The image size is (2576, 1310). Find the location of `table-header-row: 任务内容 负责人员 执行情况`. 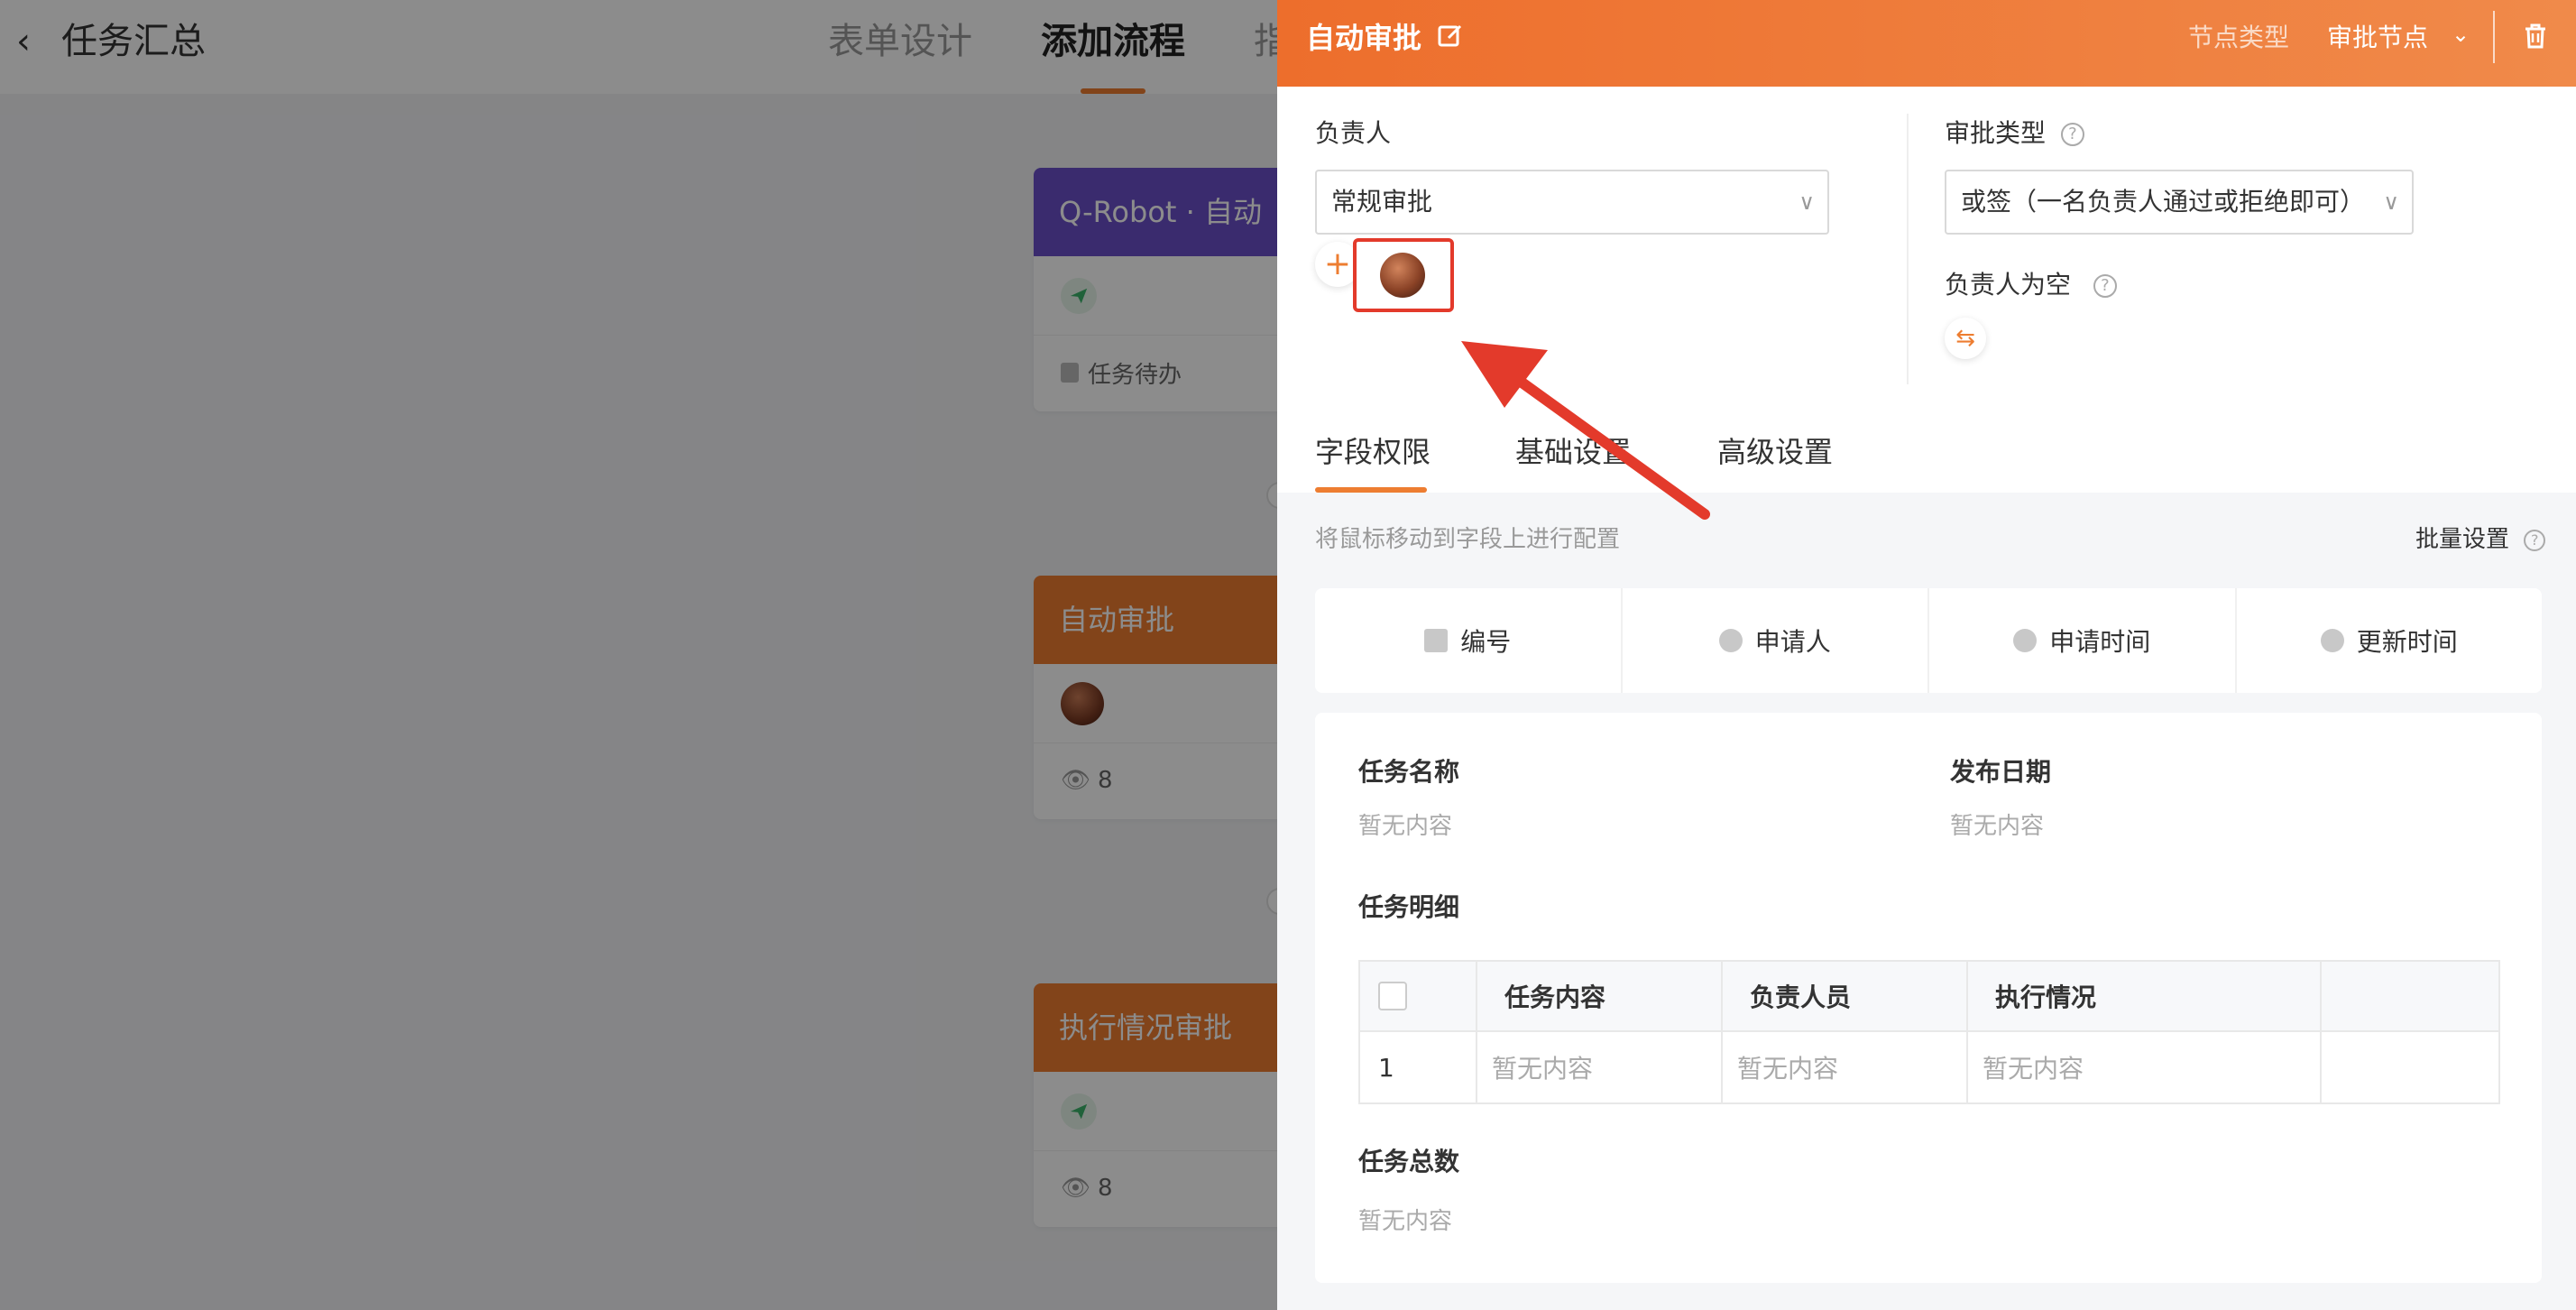

table-header-row: 任务内容 负责人员 执行情况 is located at coordinates (1929, 997).